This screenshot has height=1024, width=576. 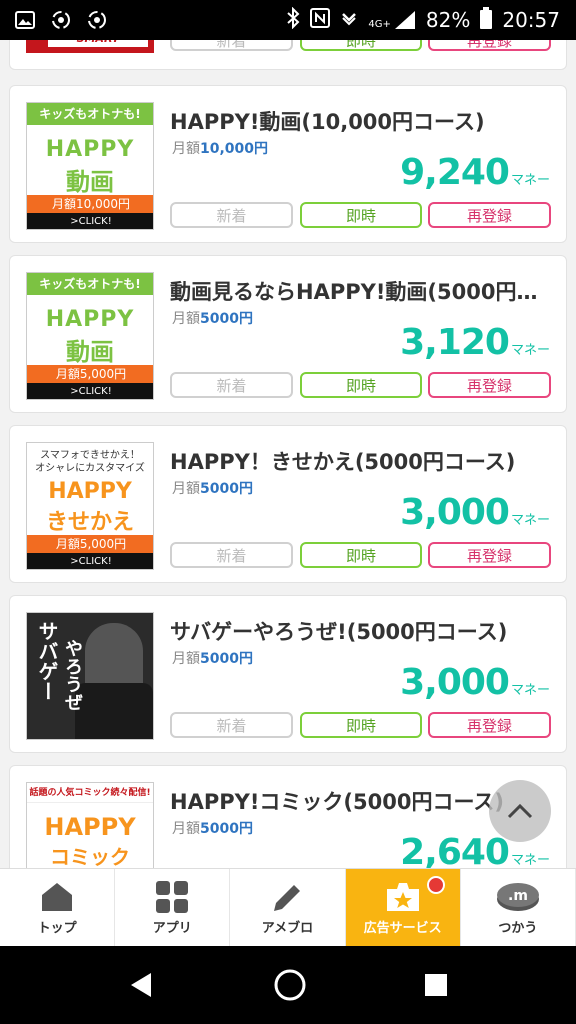 I want to click on offer-card-partial: SMART 新着 即時 再登録, so click(x=288, y=55).